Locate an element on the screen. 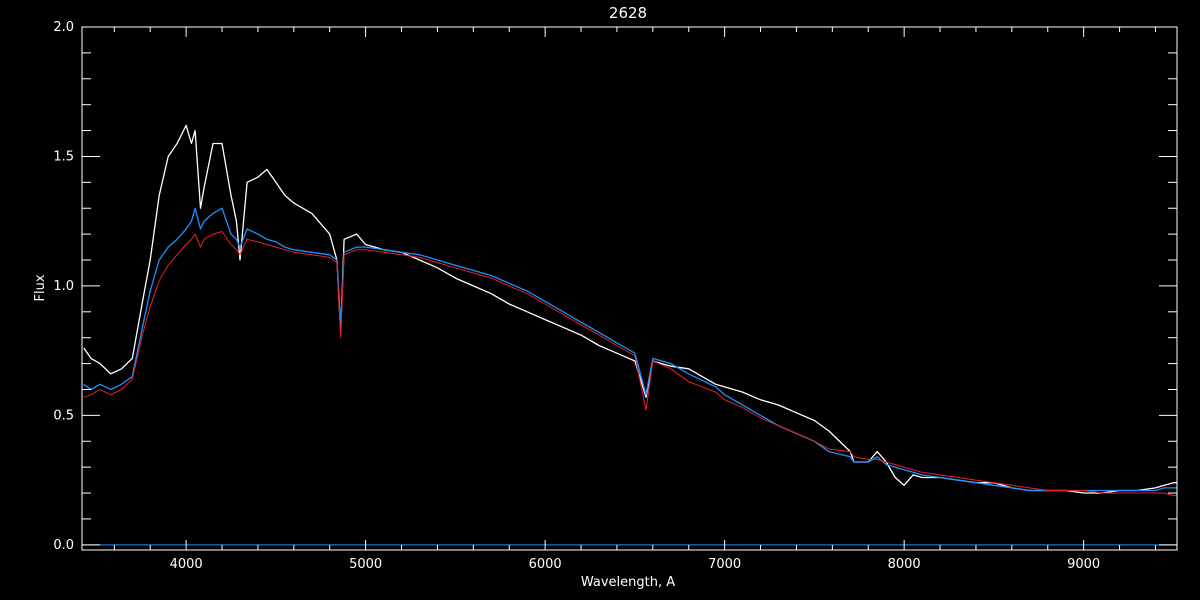 Image resolution: width=1200 pixels, height=600 pixels. chart-title: 2628 is located at coordinates (628, 13).